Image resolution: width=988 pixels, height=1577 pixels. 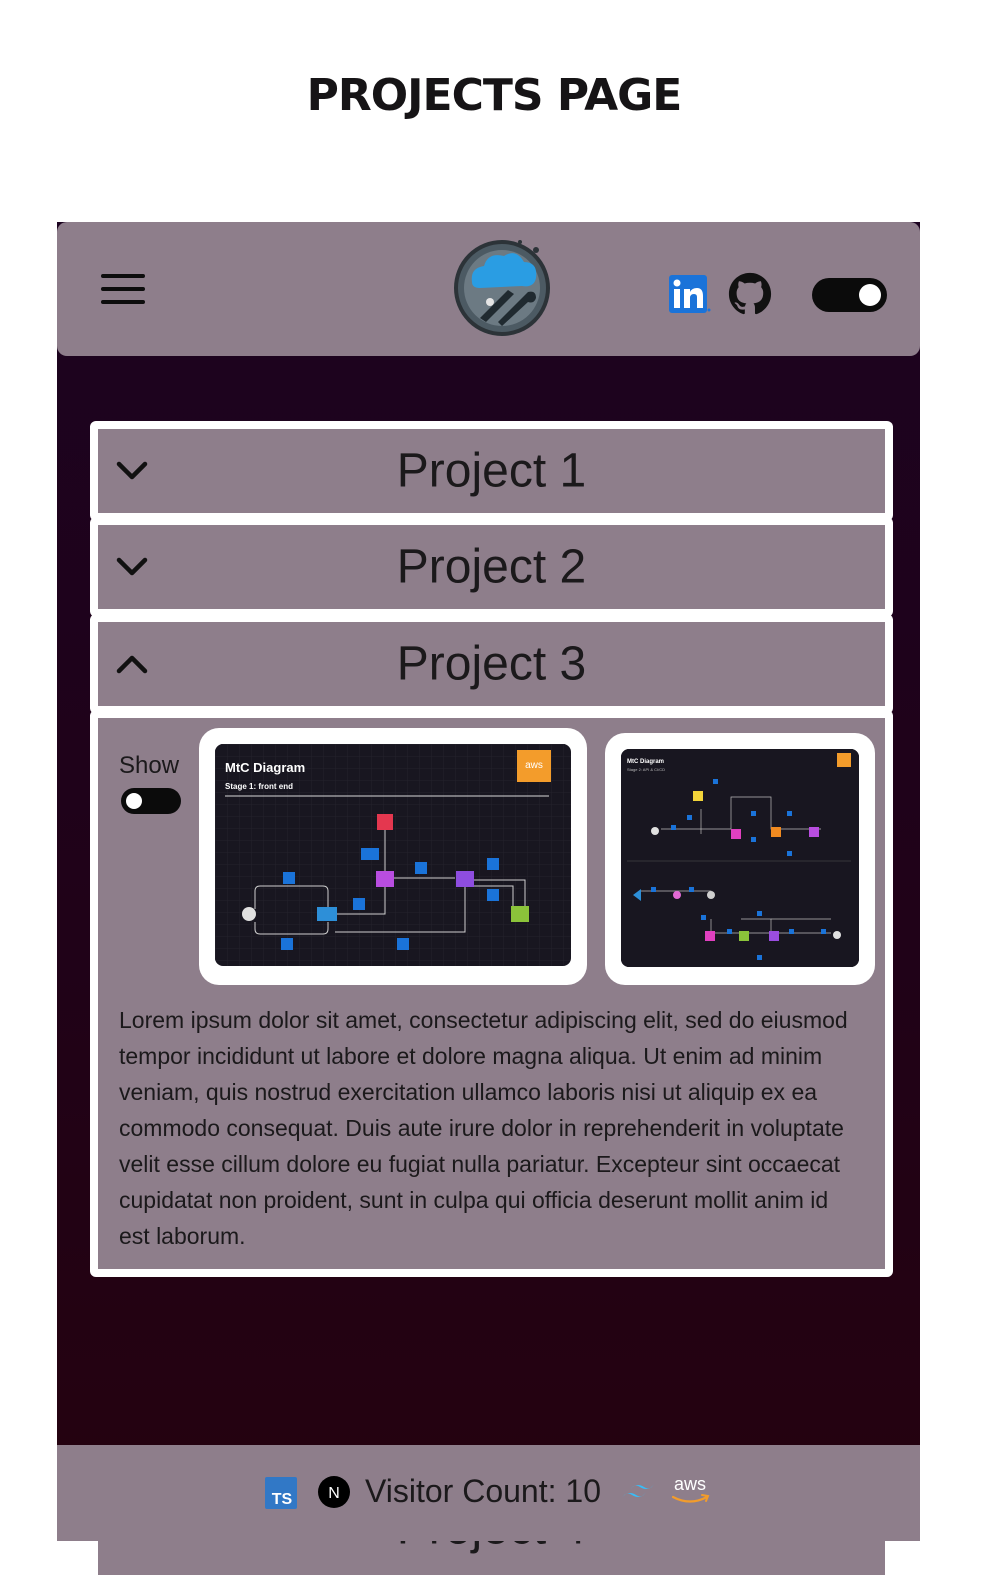 I want to click on architecture-diagram-1: MtC Diagram Stage 1: front end aws, so click(x=393, y=855).